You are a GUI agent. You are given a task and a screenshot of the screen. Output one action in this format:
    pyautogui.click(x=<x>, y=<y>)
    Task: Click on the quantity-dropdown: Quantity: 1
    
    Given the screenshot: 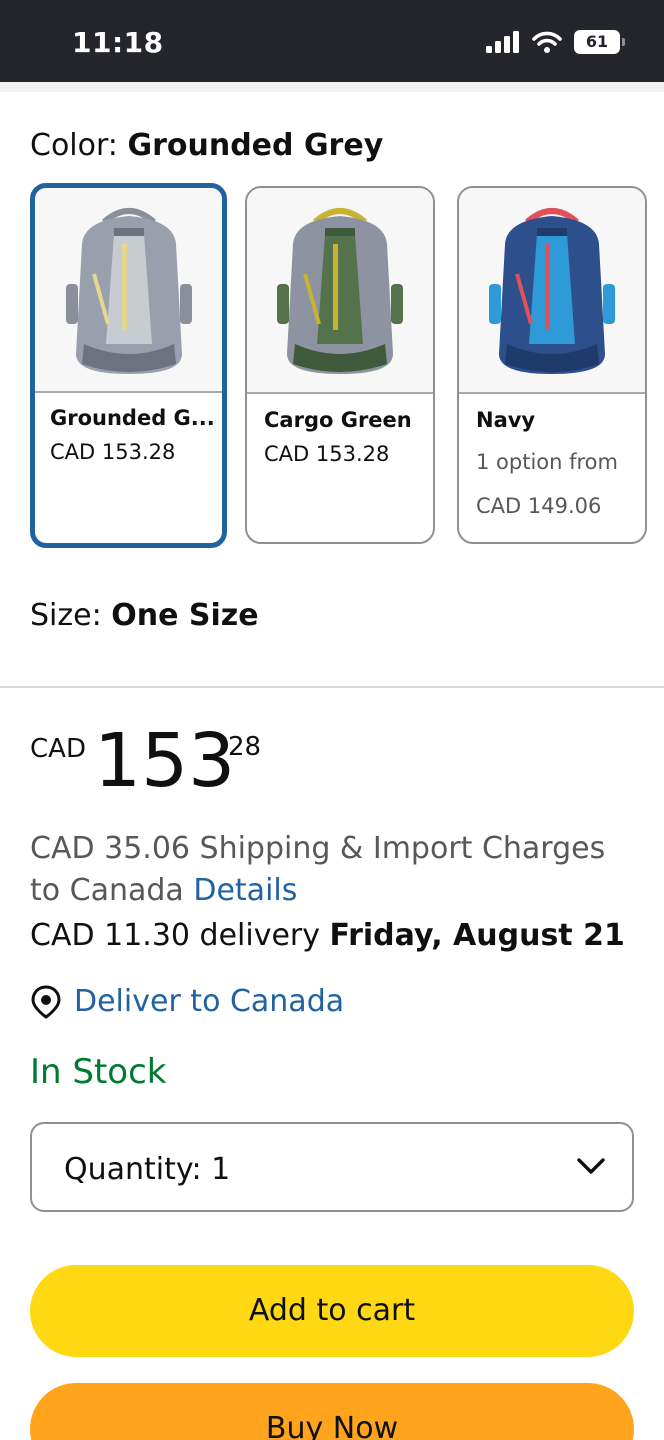 What is the action you would take?
    pyautogui.click(x=332, y=1167)
    